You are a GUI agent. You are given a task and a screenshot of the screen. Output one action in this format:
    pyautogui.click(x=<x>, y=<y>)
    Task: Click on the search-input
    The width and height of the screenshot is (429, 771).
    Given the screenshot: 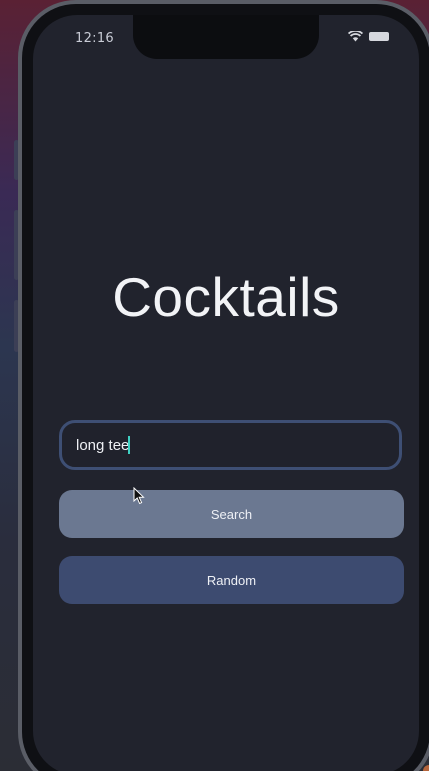 What is the action you would take?
    pyautogui.click(x=230, y=445)
    